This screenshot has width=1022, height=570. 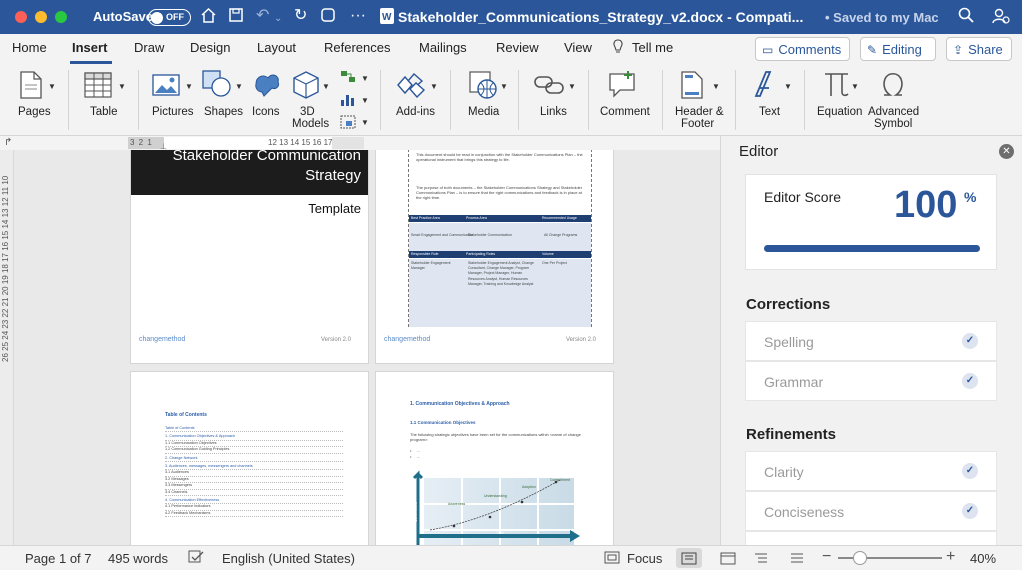 What do you see at coordinates (328, 17) in the screenshot?
I see `format-painter-icon` at bounding box center [328, 17].